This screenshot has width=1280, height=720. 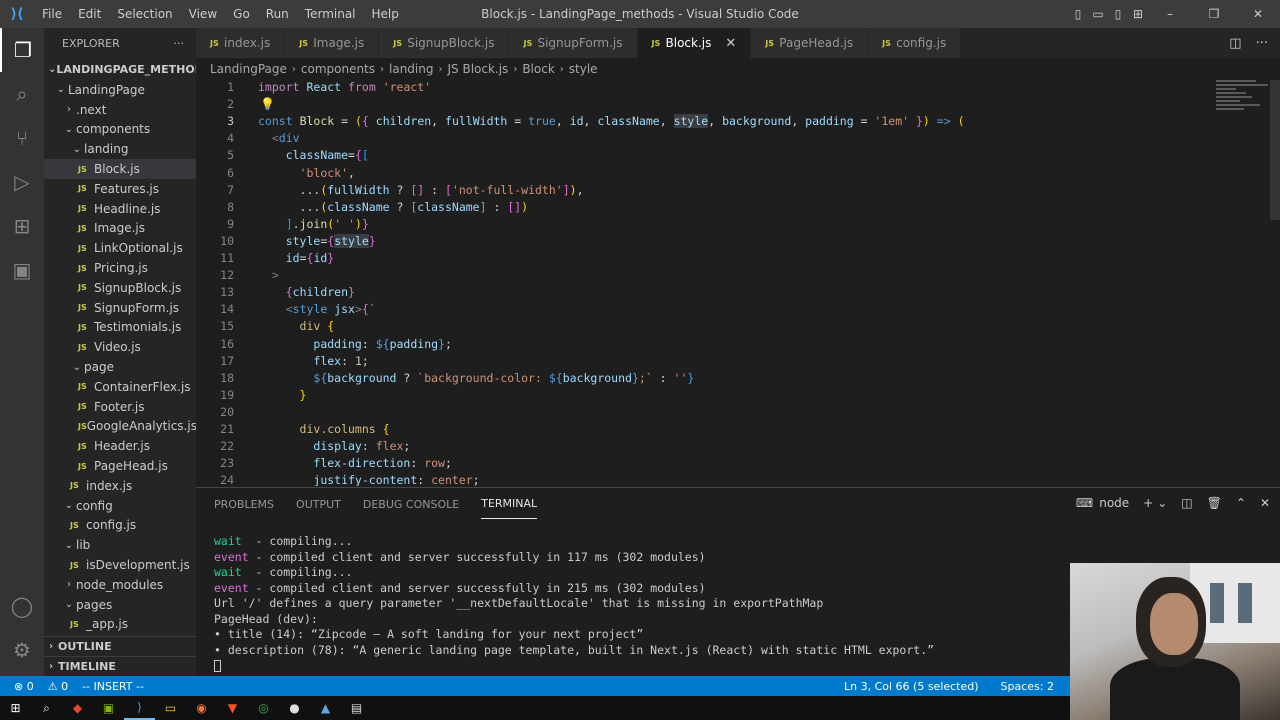 What do you see at coordinates (1244, 105) in the screenshot?
I see `minimap` at bounding box center [1244, 105].